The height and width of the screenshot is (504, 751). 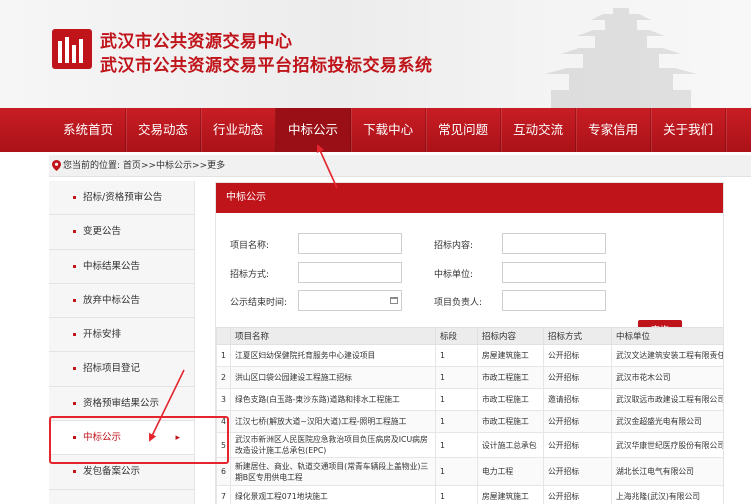 What do you see at coordinates (394, 300) in the screenshot?
I see `calendar-icon` at bounding box center [394, 300].